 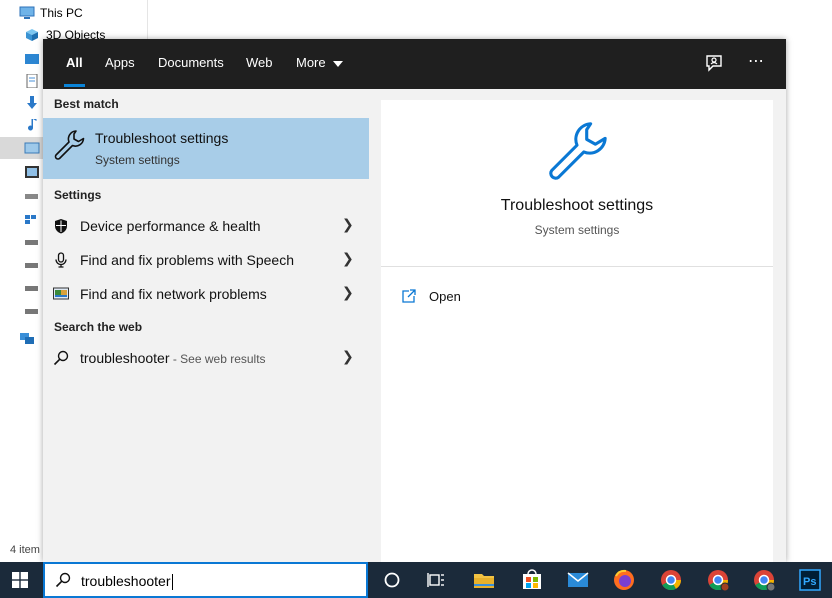 I want to click on settings-result-network: Find and fix network problems ❯, so click(x=206, y=294).